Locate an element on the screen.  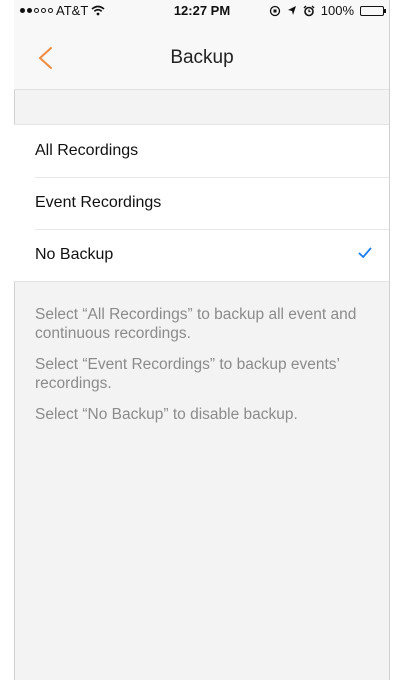
option-label: No Backup is located at coordinates (74, 254).